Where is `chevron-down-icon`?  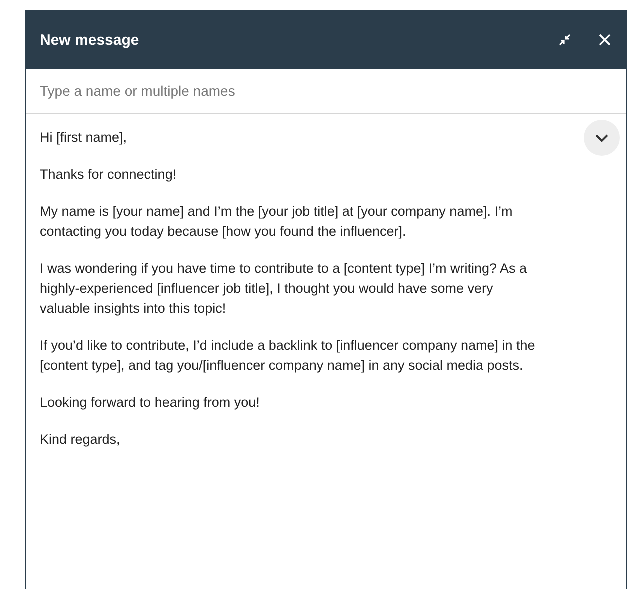
chevron-down-icon is located at coordinates (602, 138).